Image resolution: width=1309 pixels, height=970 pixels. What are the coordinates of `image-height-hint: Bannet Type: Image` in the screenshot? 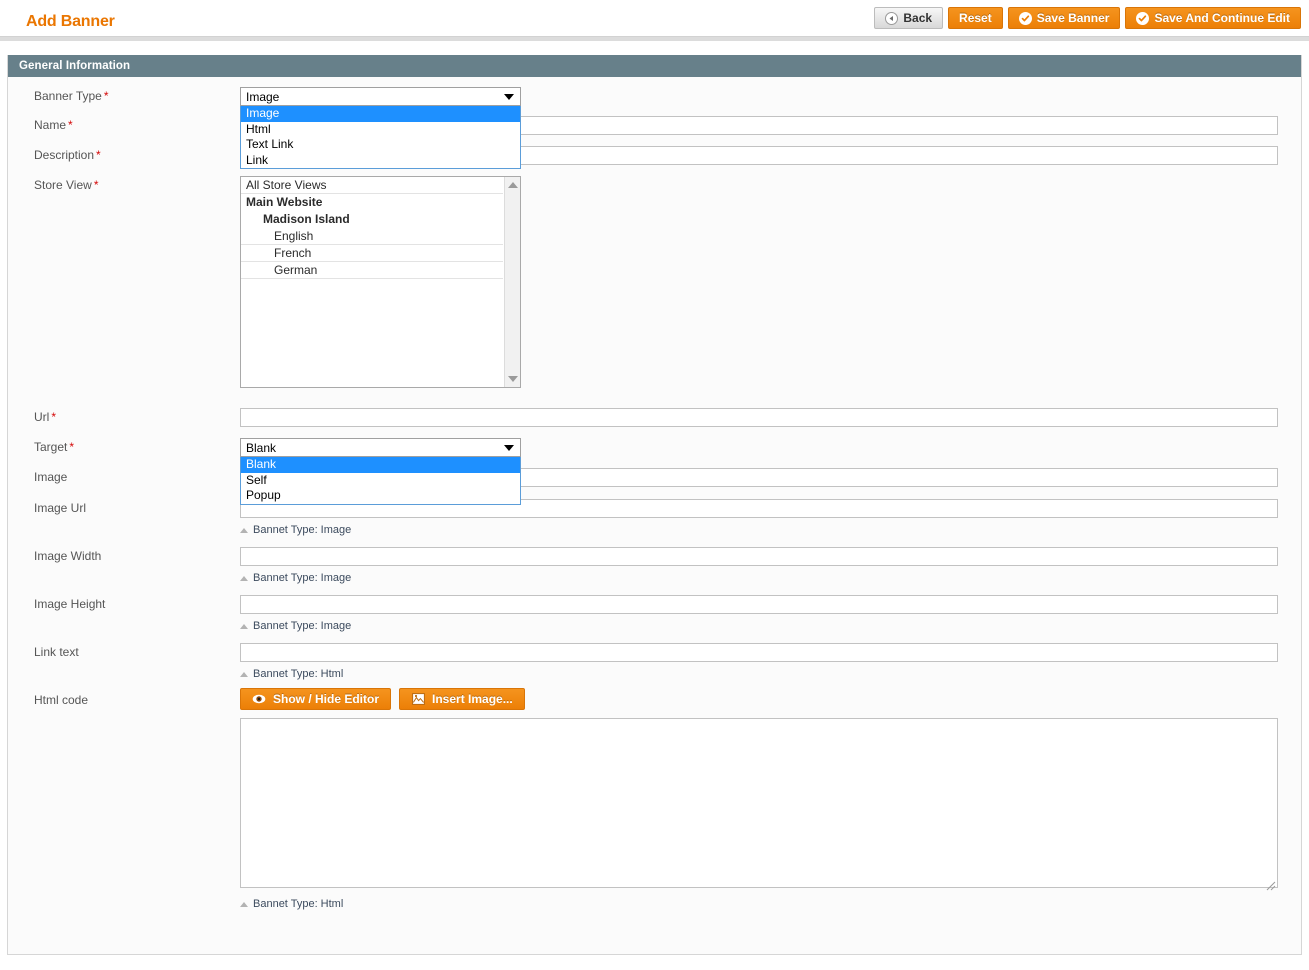 It's located at (295, 626).